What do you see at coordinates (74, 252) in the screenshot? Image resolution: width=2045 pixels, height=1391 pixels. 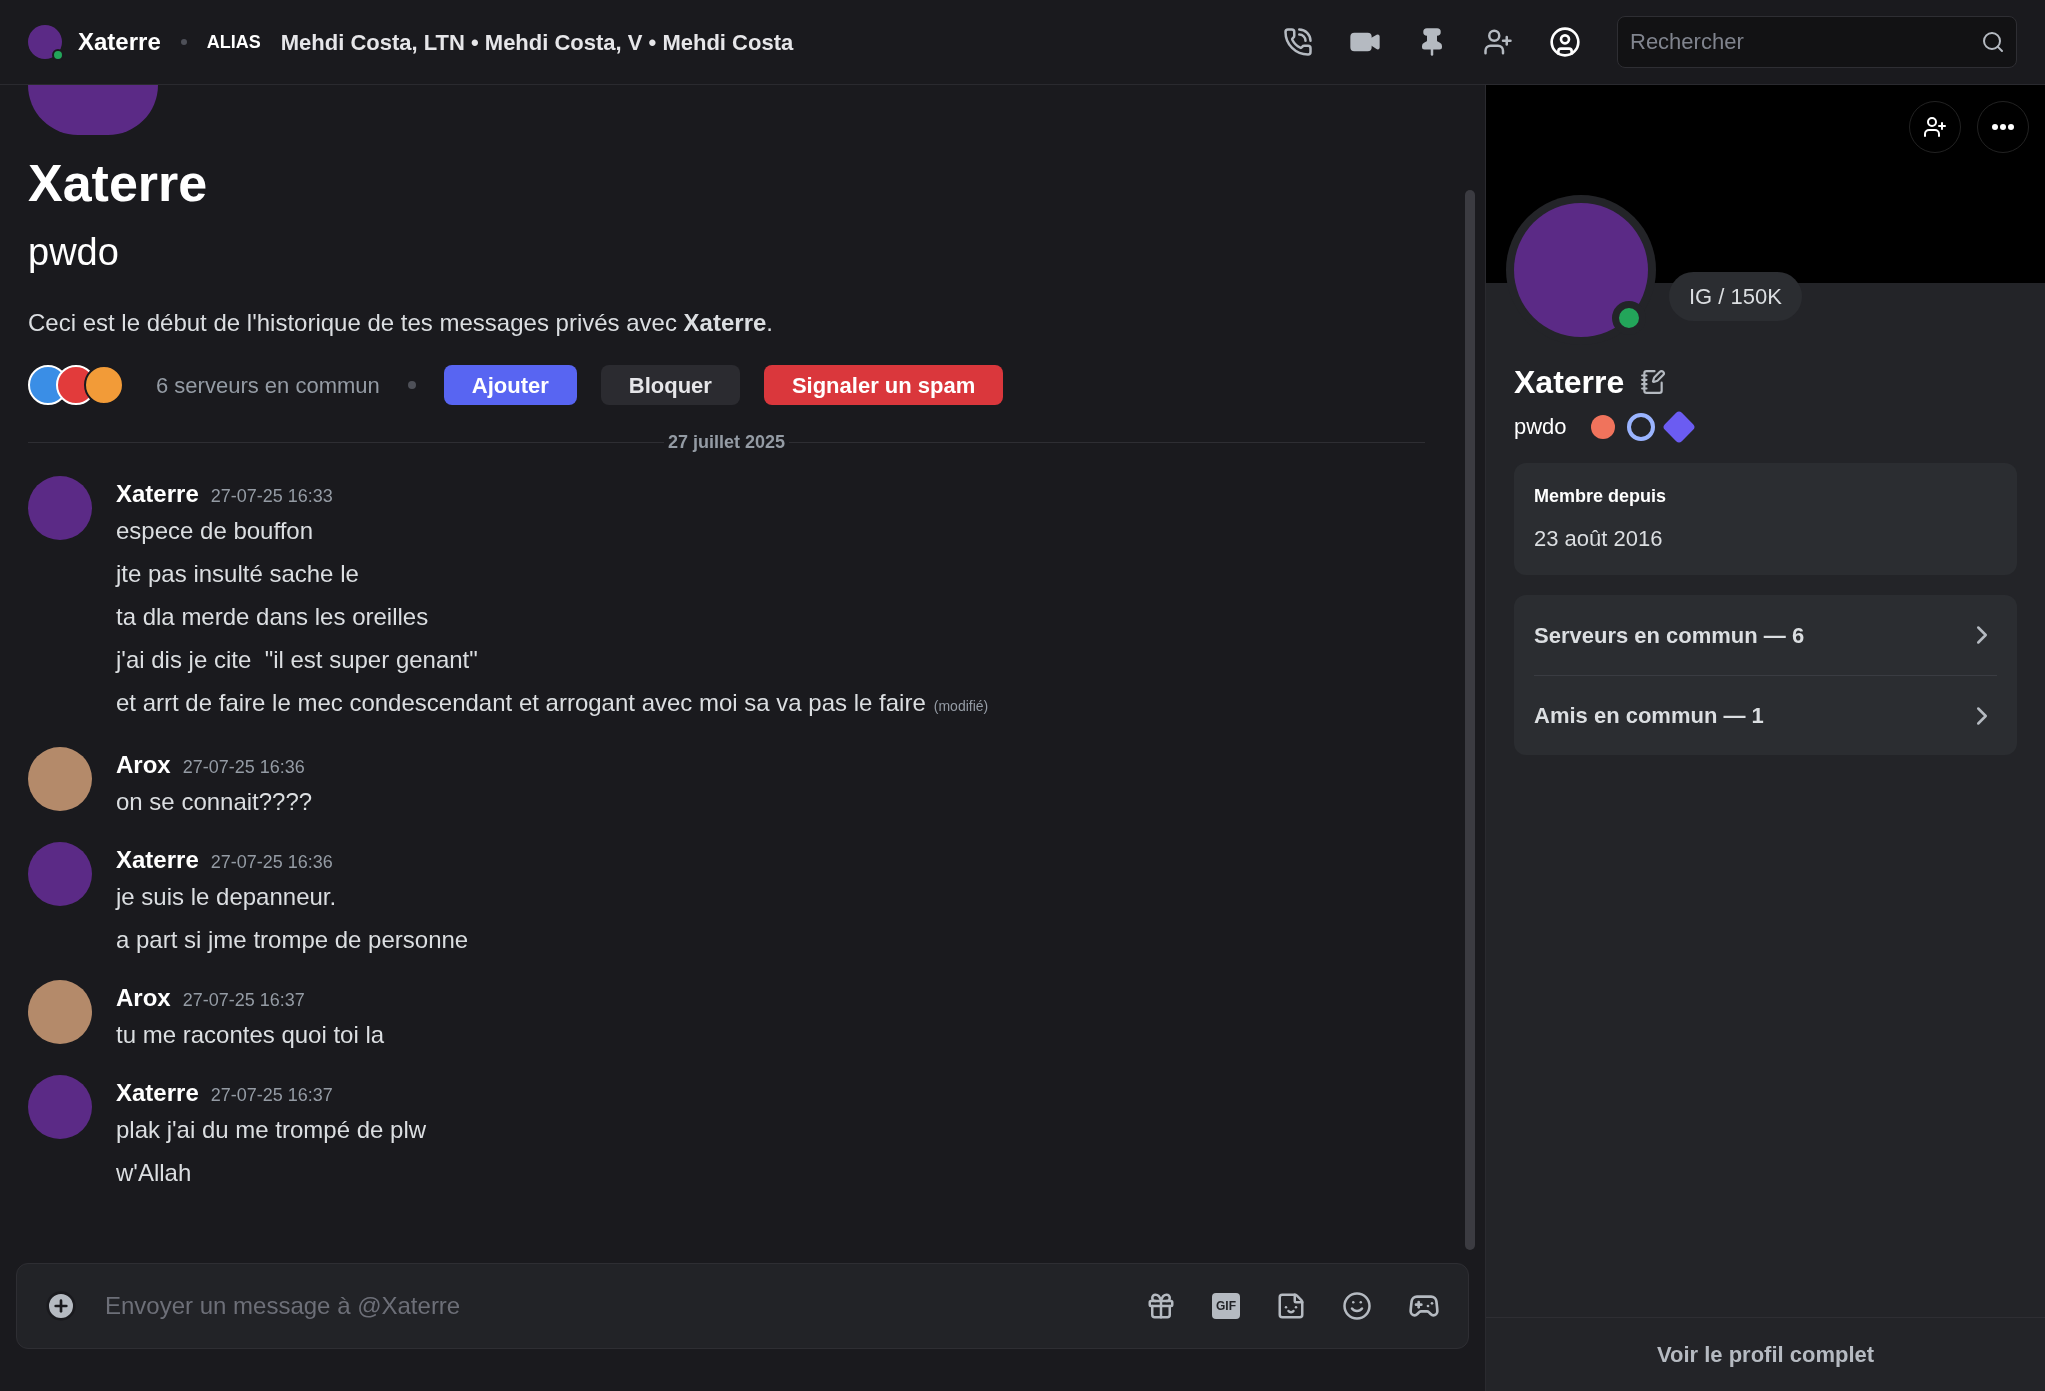 I see `dm-username: pwdo` at bounding box center [74, 252].